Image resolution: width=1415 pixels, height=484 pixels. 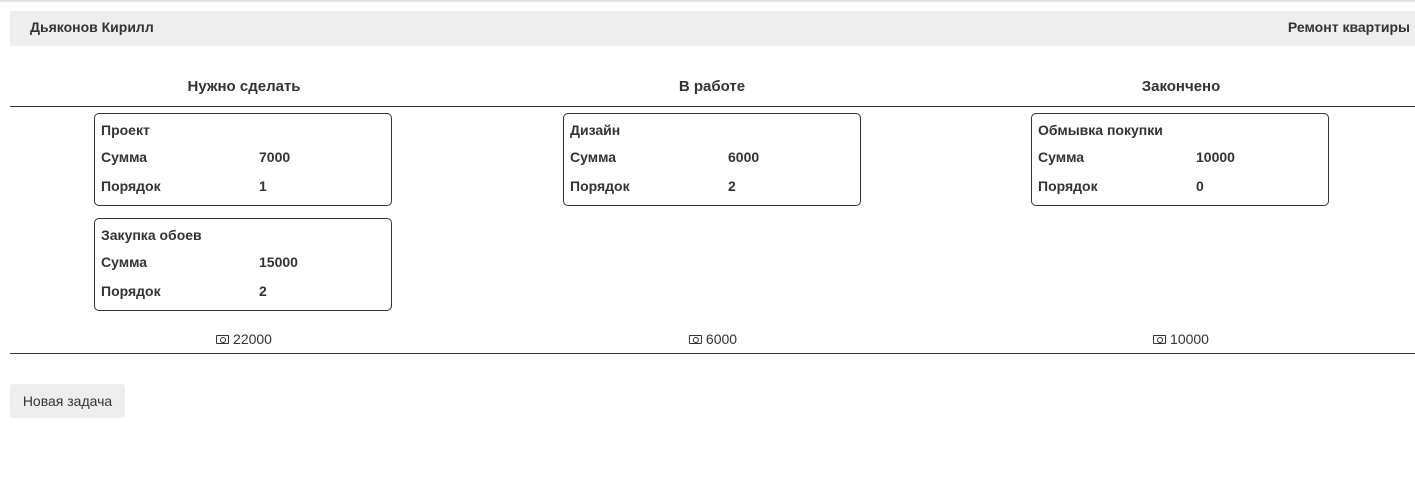 I want to click on column-total-todo: 22000, so click(x=244, y=339).